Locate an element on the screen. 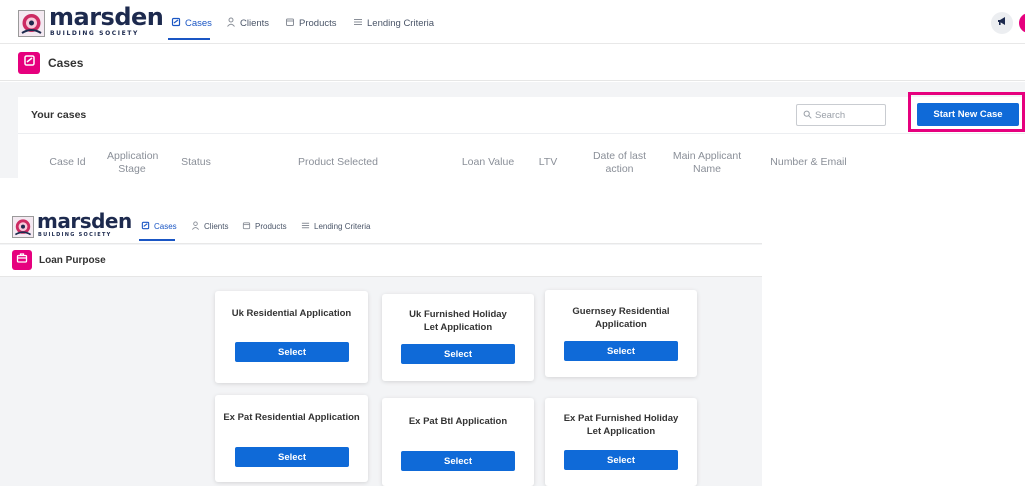 The width and height of the screenshot is (1025, 486). column-header-case-id: Case Id is located at coordinates (67, 162).